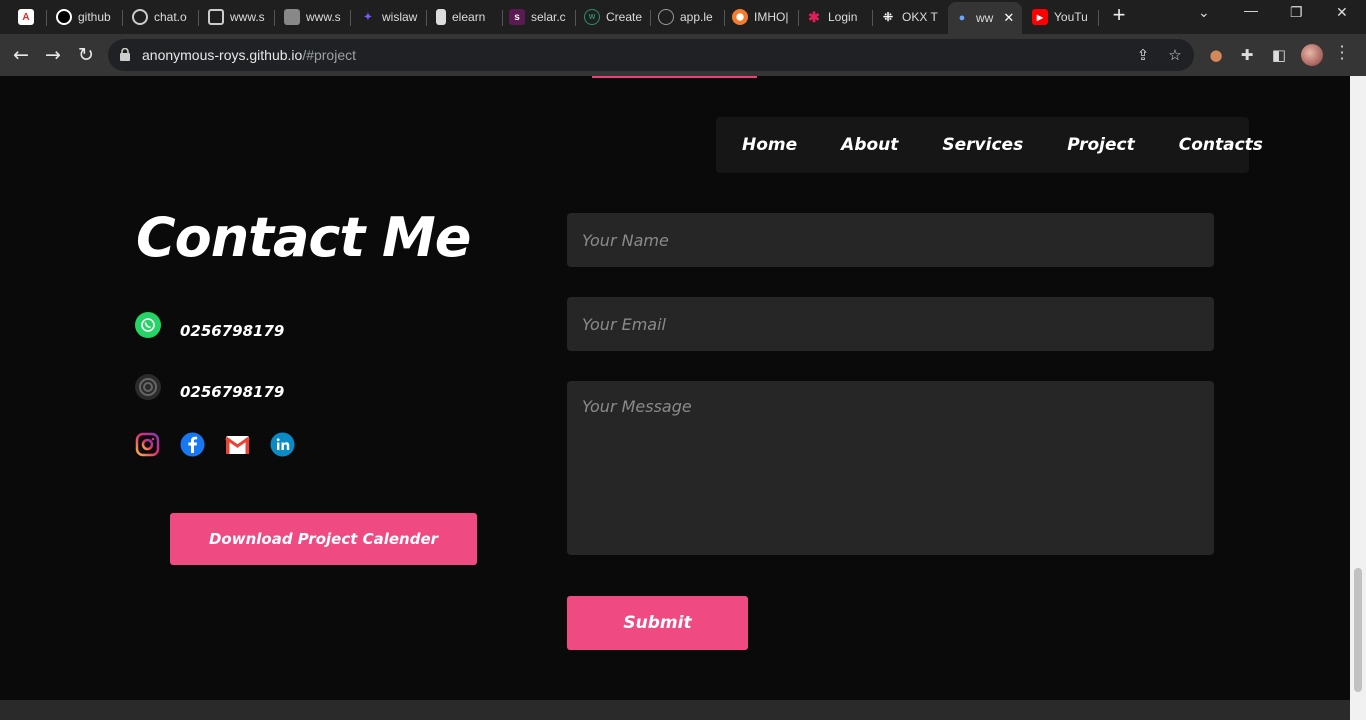 The width and height of the screenshot is (1366, 720). What do you see at coordinates (740, 17) in the screenshot?
I see `imho-icon` at bounding box center [740, 17].